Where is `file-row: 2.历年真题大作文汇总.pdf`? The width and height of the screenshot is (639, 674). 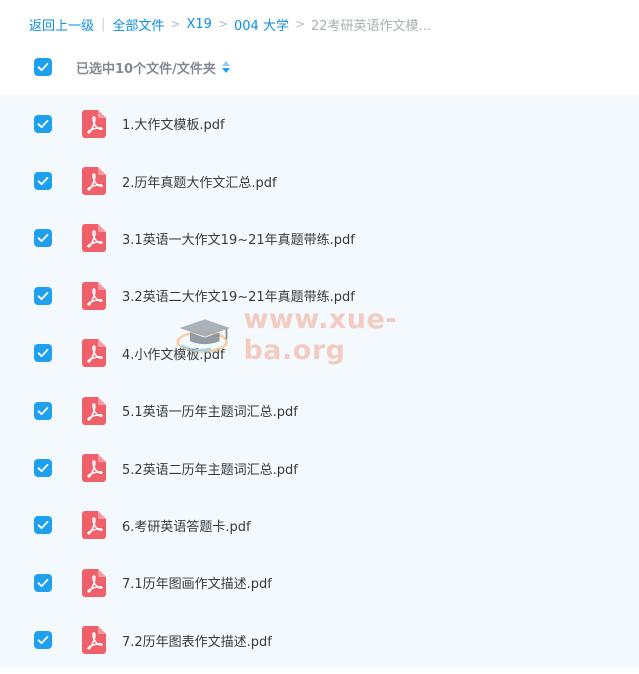 file-row: 2.历年真题大作文汇总.pdf is located at coordinates (319, 180).